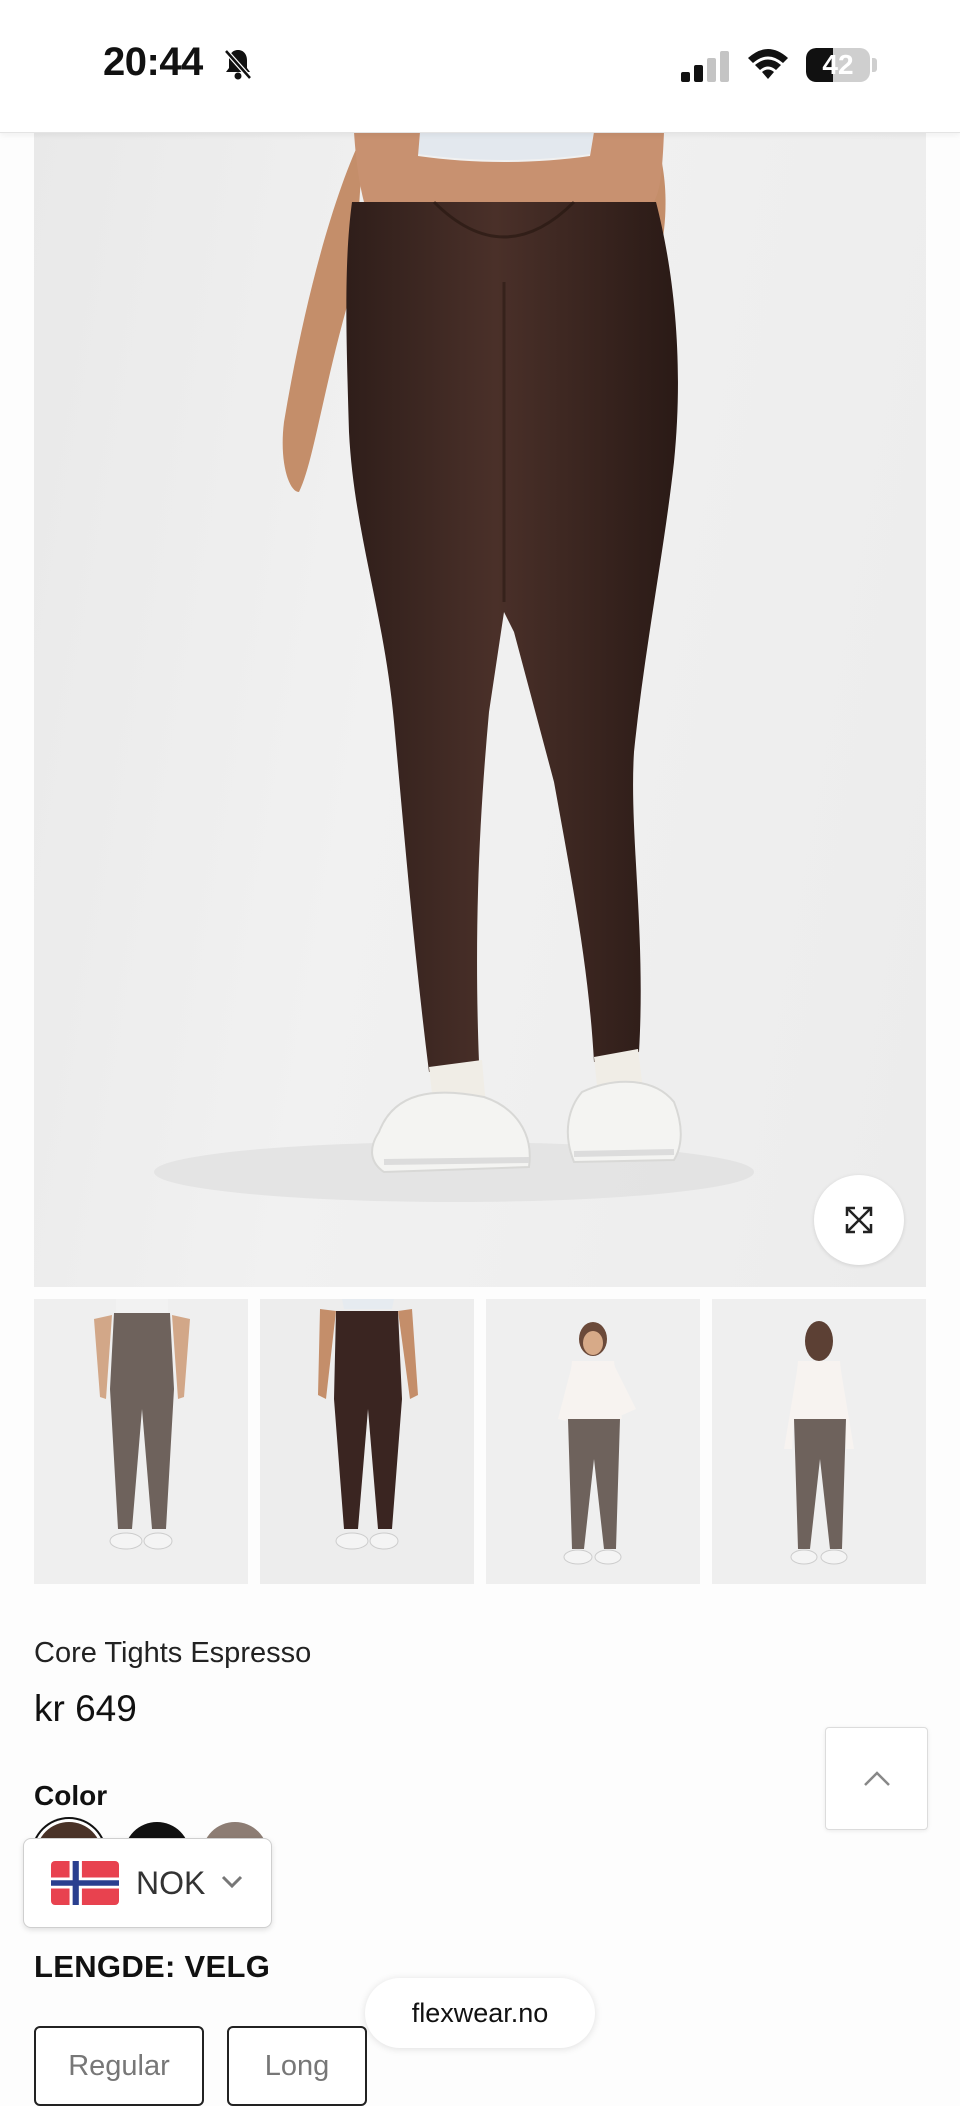 The height and width of the screenshot is (2106, 960). I want to click on thumbnail-4-image, so click(819, 1443).